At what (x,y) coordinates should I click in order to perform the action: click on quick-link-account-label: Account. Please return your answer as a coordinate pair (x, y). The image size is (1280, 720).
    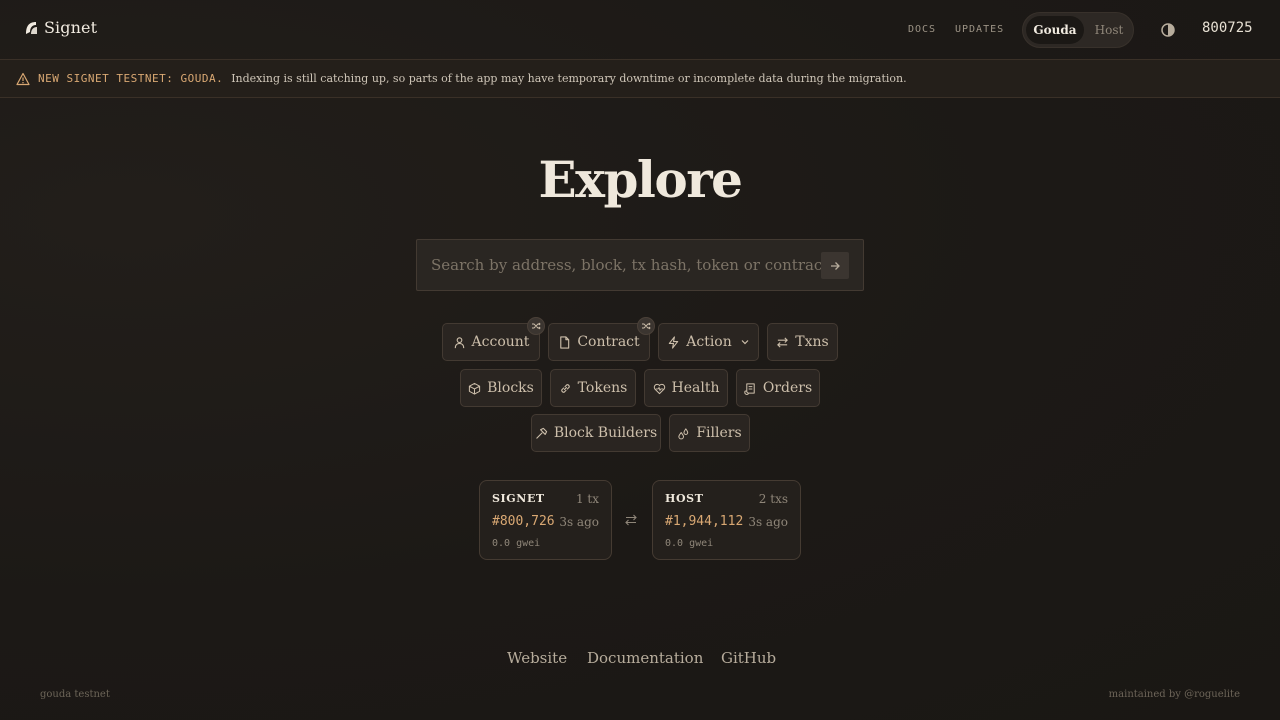
    Looking at the image, I should click on (500, 342).